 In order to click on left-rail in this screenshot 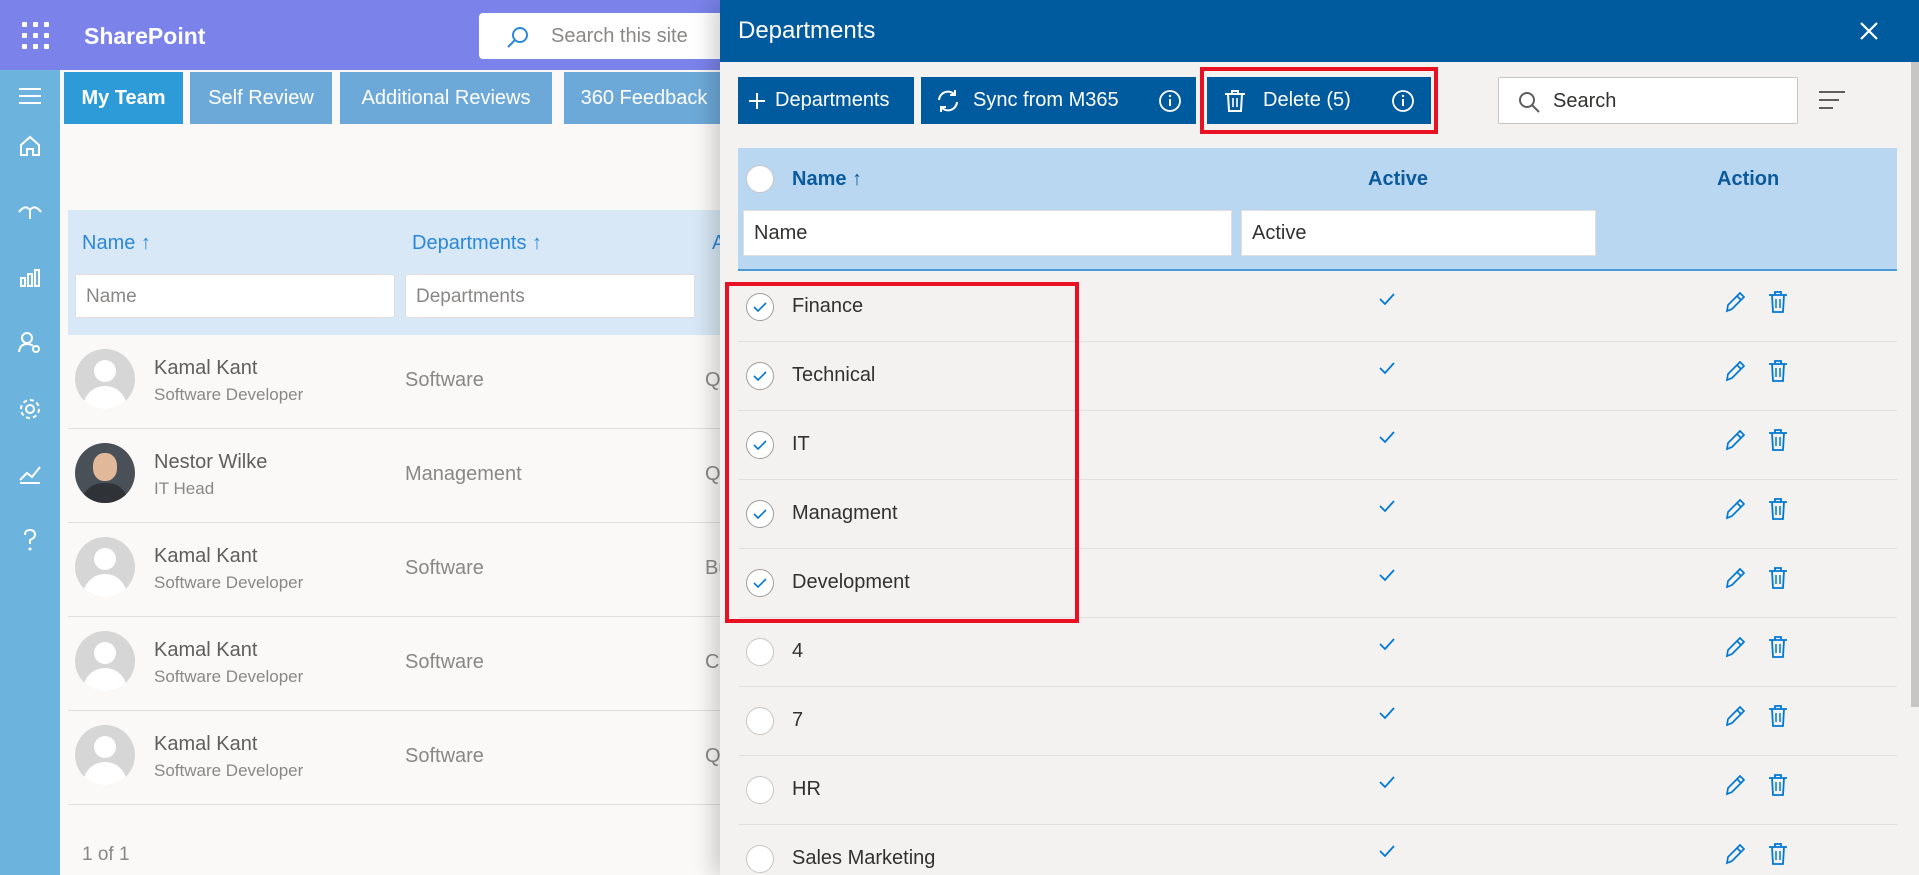, I will do `click(30, 472)`.